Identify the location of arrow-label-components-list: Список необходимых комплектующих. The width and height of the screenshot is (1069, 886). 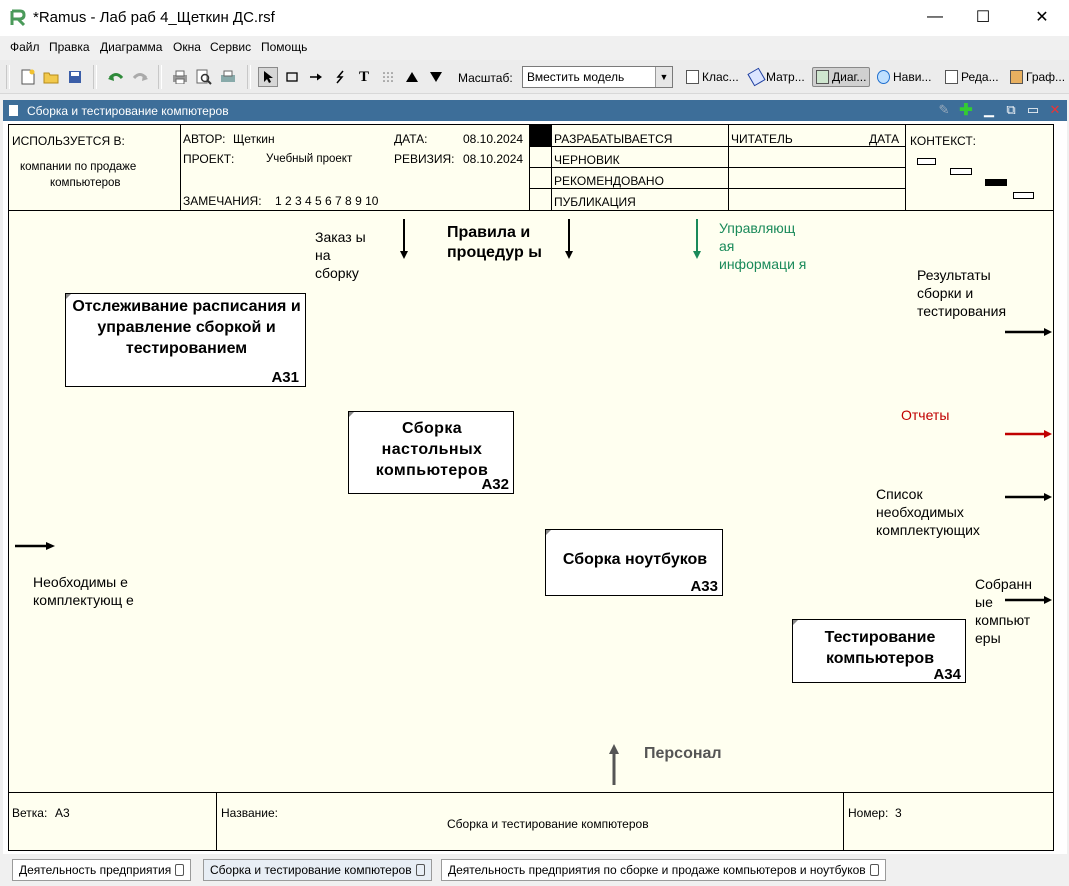
(941, 512).